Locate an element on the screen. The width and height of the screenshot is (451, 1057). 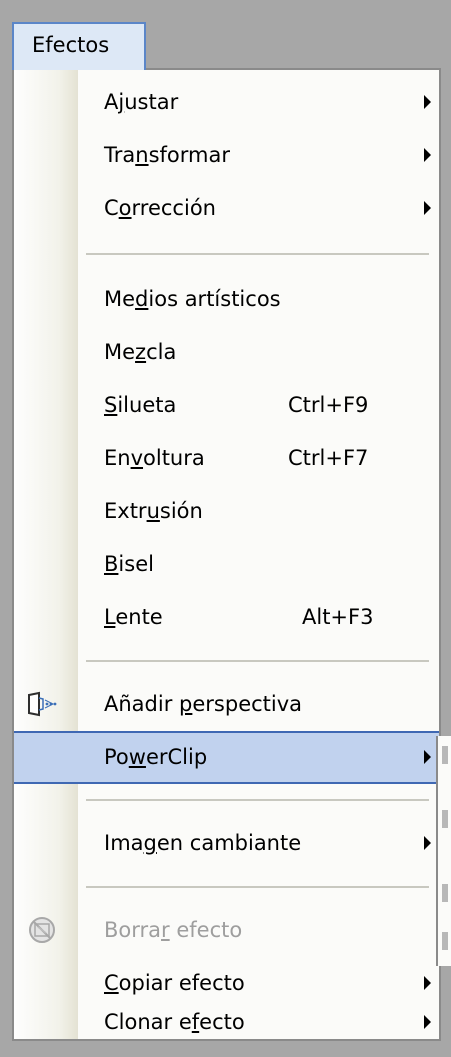
menu-item-label: PowerClip is located at coordinates (156, 757).